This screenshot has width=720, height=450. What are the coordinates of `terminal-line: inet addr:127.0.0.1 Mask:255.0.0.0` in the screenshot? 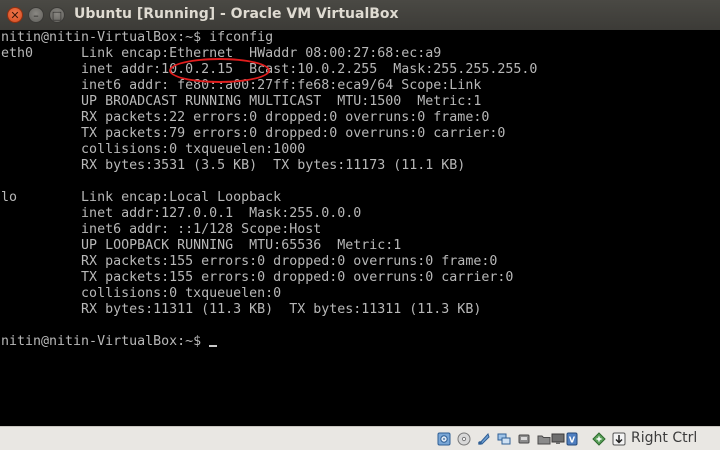 It's located at (181, 213).